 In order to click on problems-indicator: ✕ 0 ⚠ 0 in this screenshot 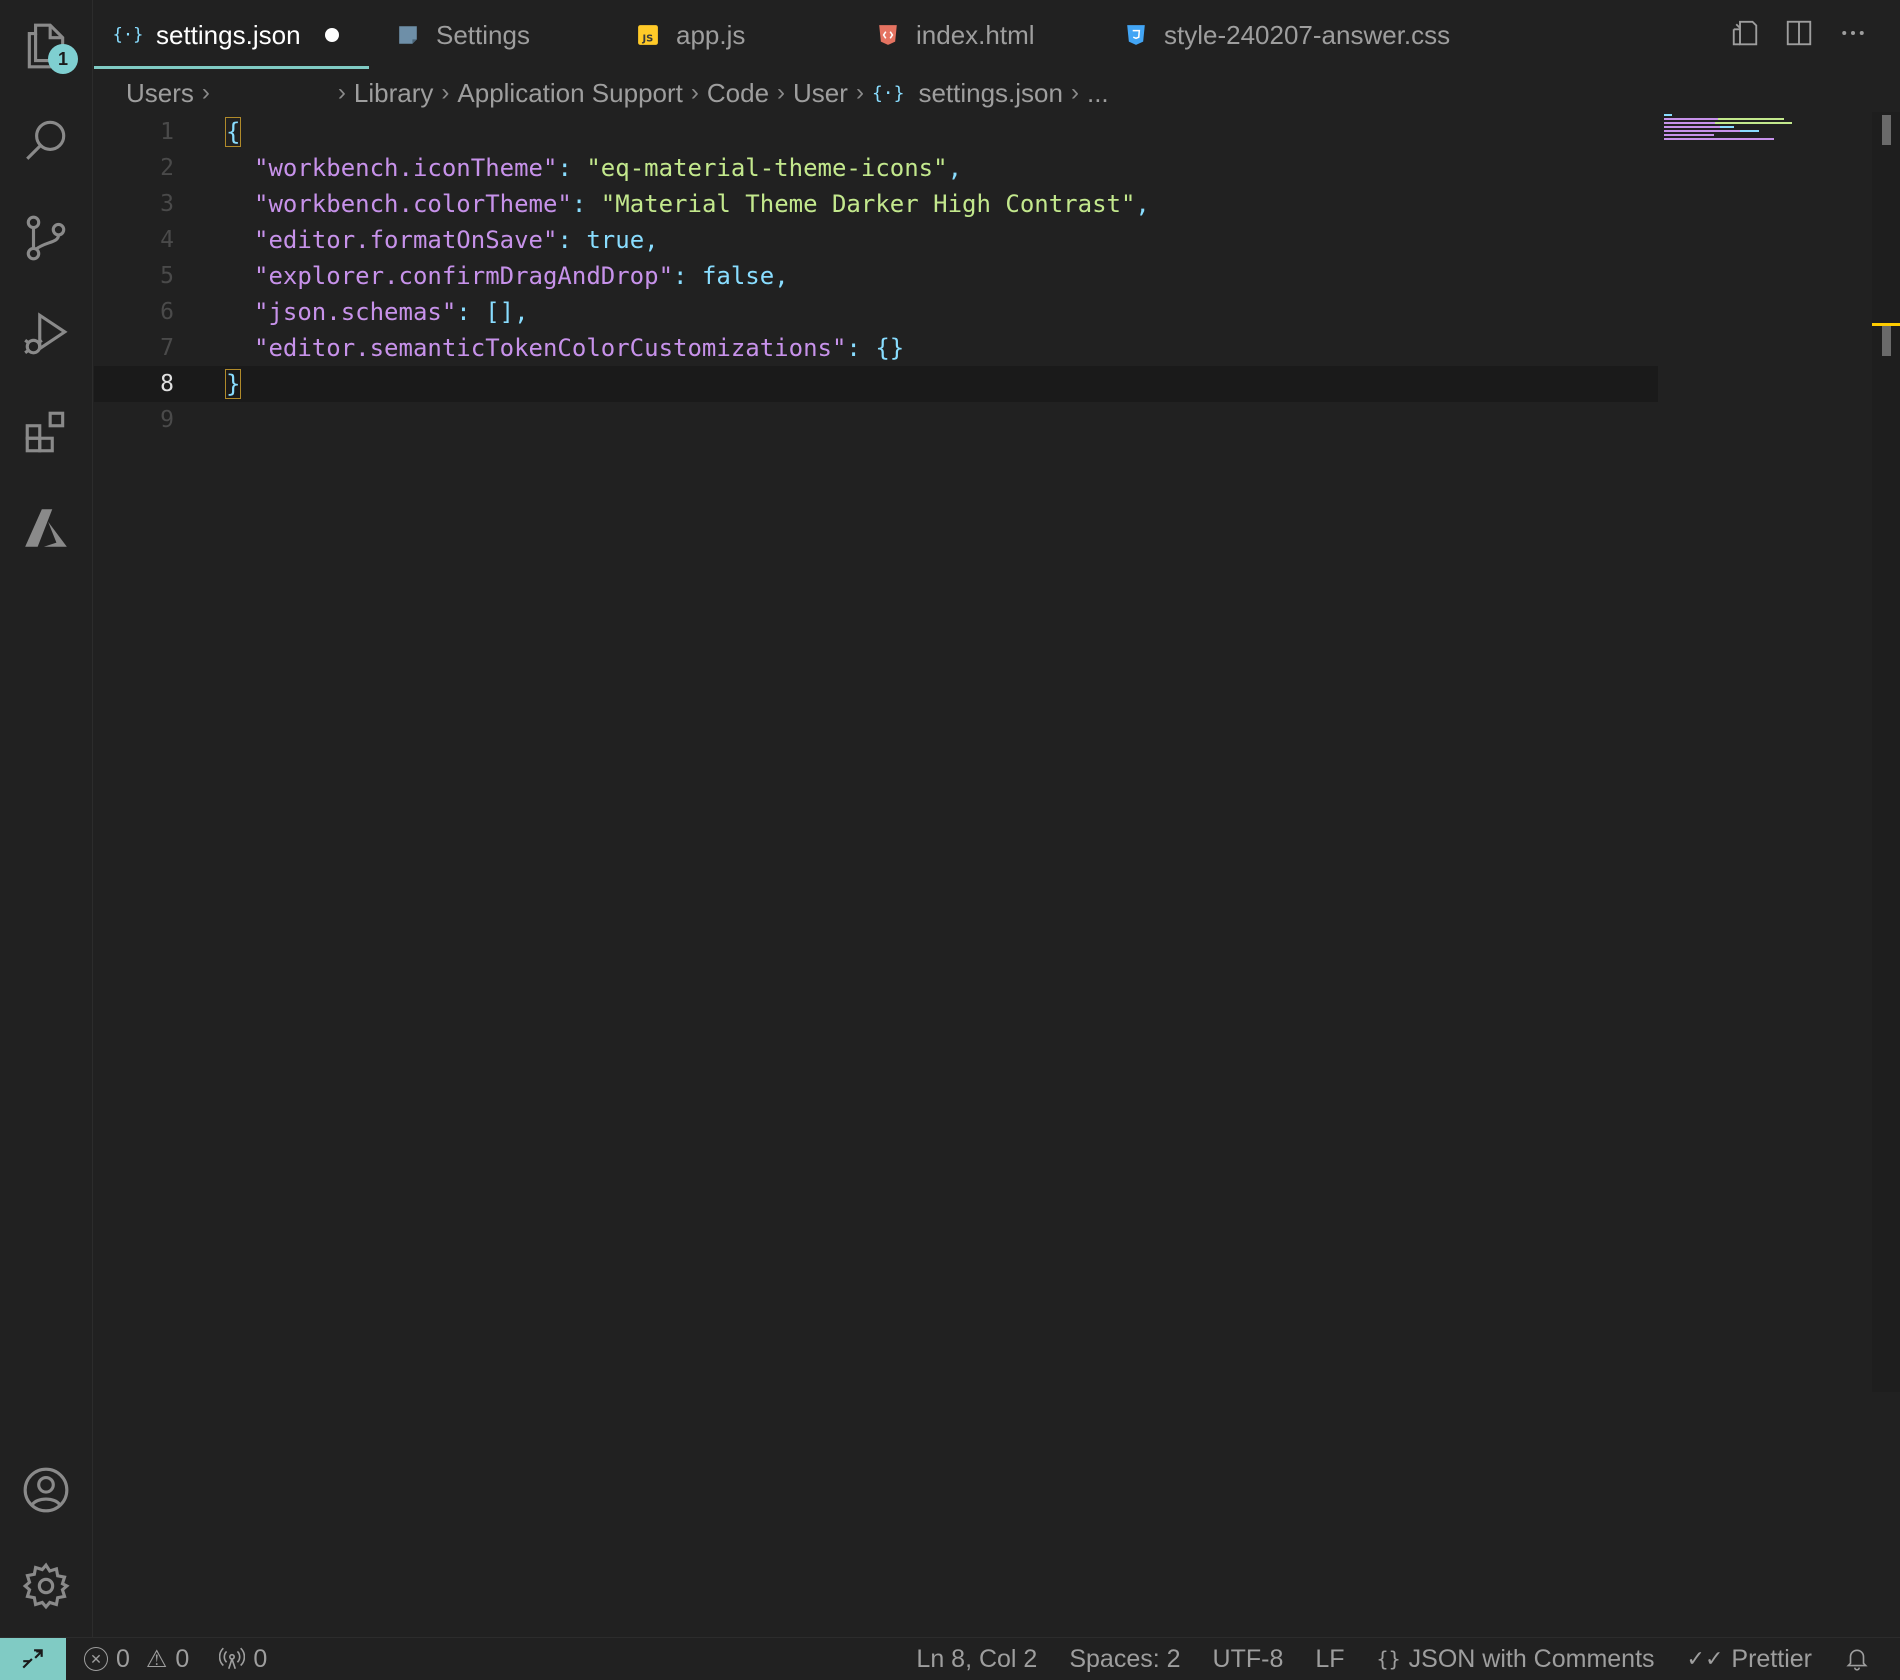, I will do `click(136, 1659)`.